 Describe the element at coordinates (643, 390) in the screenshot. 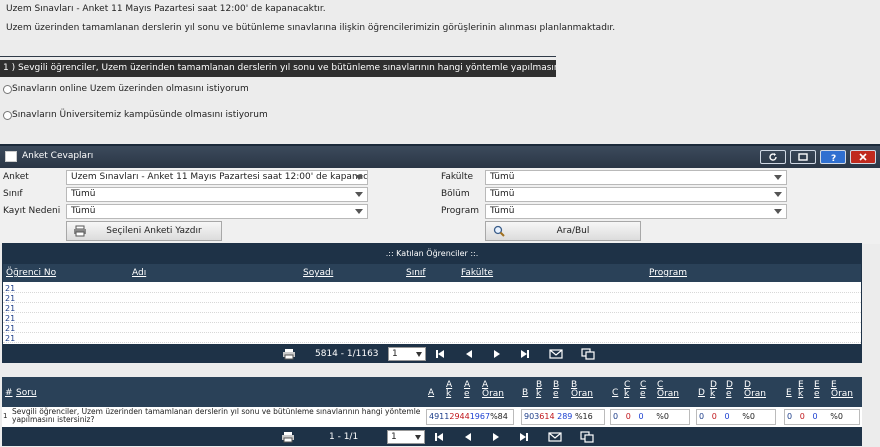

I see `col-c-e: Ce` at that location.